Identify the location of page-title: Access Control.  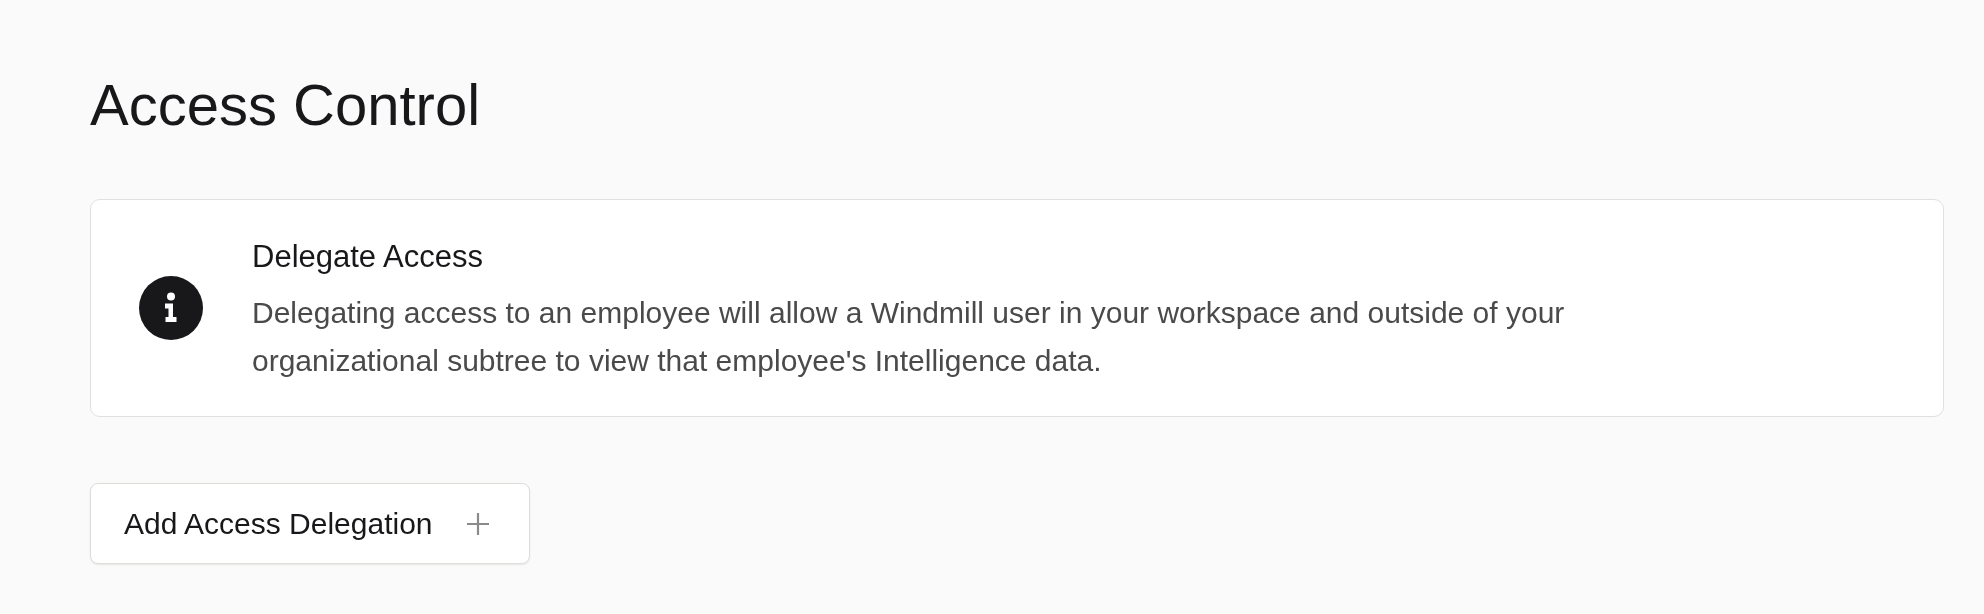
(285, 105).